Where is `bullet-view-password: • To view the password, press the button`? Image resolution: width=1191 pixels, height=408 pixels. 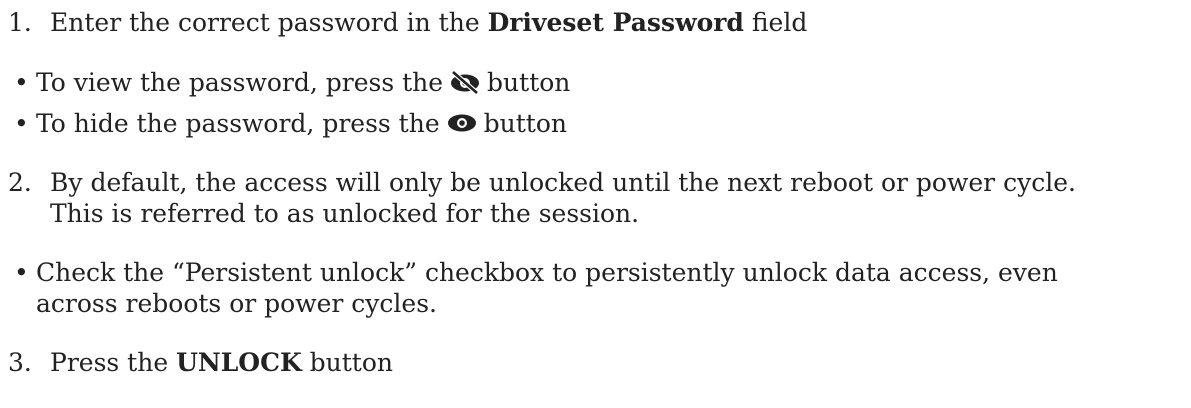 bullet-view-password: • To view the password, press the button is located at coordinates (285, 84).